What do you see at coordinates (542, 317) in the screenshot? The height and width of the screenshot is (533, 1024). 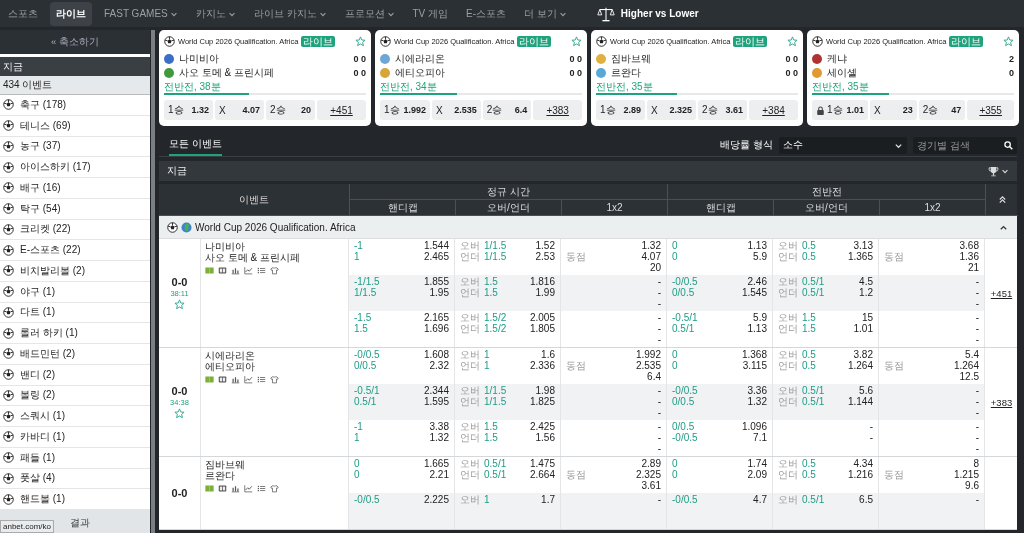 I see `odds-value: 2.005` at bounding box center [542, 317].